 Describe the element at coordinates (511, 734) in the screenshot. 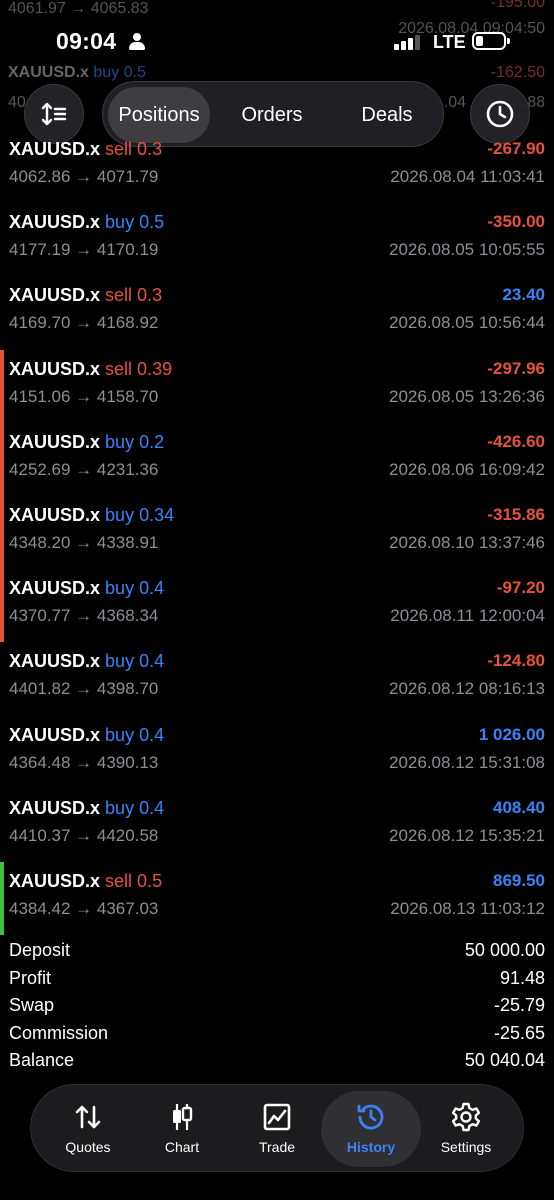

I see `deal-profit: 1 026.00` at that location.